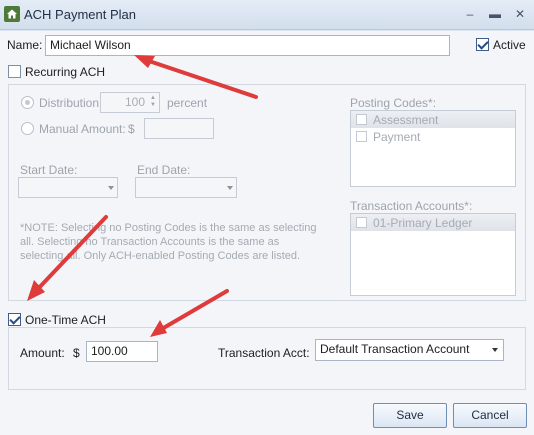  What do you see at coordinates (65, 72) in the screenshot?
I see `recurring-ach-label: Recurring ACH` at bounding box center [65, 72].